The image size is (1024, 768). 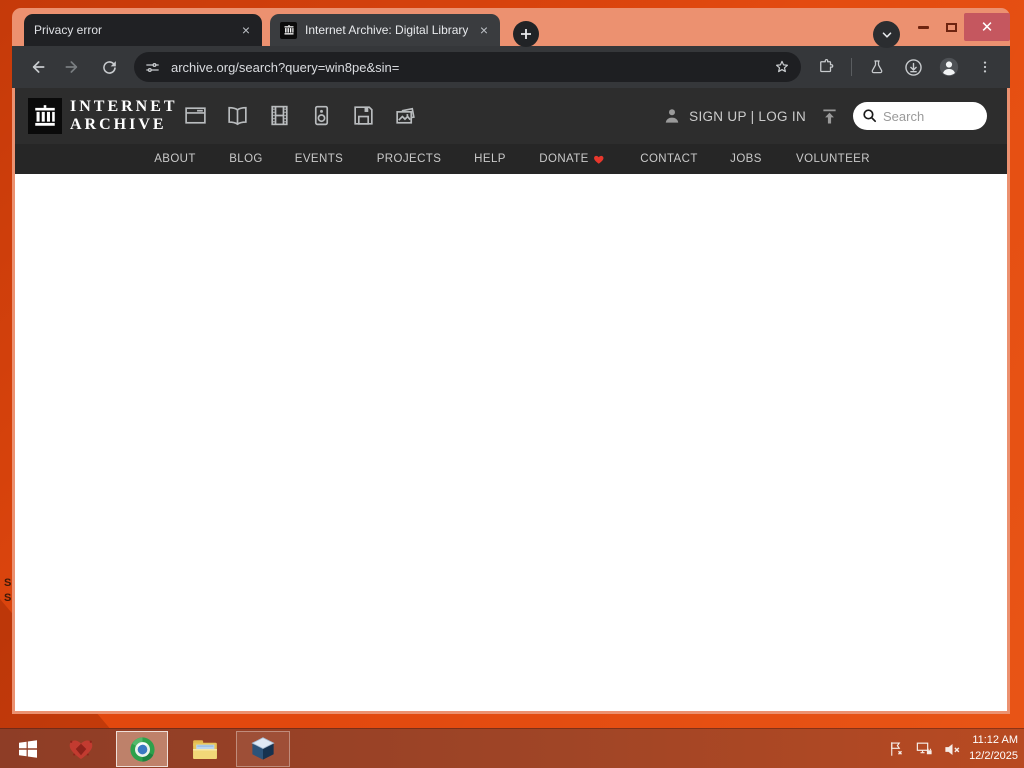 I want to click on nav-help: HELP, so click(x=490, y=159).